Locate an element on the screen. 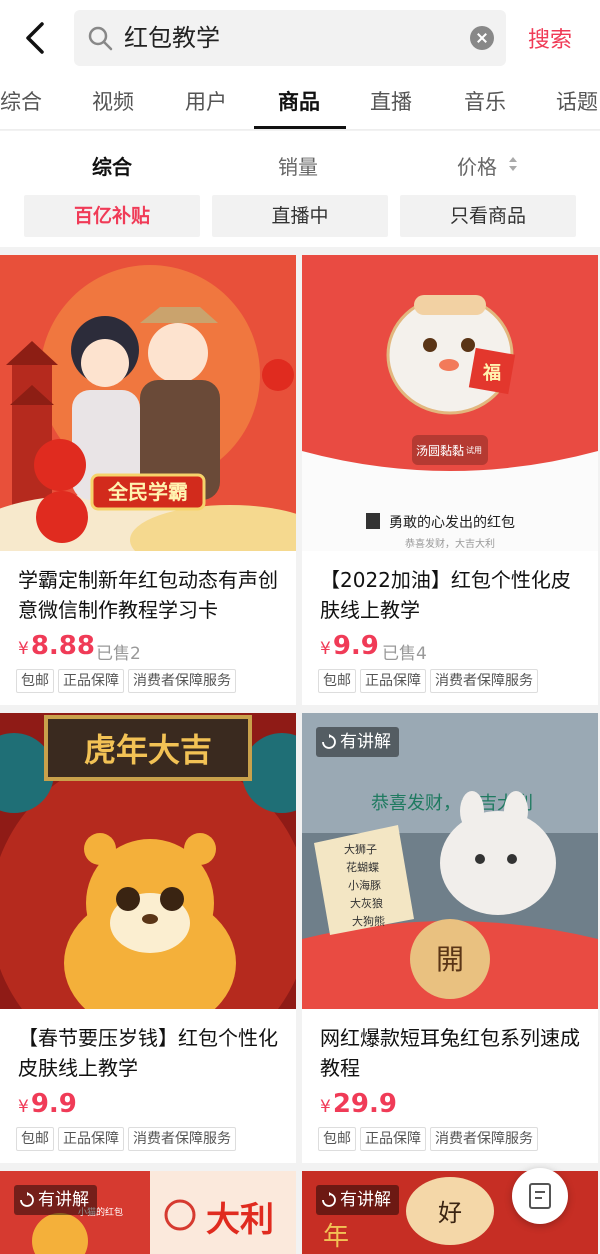 The width and height of the screenshot is (600, 1254). image-caption: 虎年大吉 is located at coordinates (148, 750).